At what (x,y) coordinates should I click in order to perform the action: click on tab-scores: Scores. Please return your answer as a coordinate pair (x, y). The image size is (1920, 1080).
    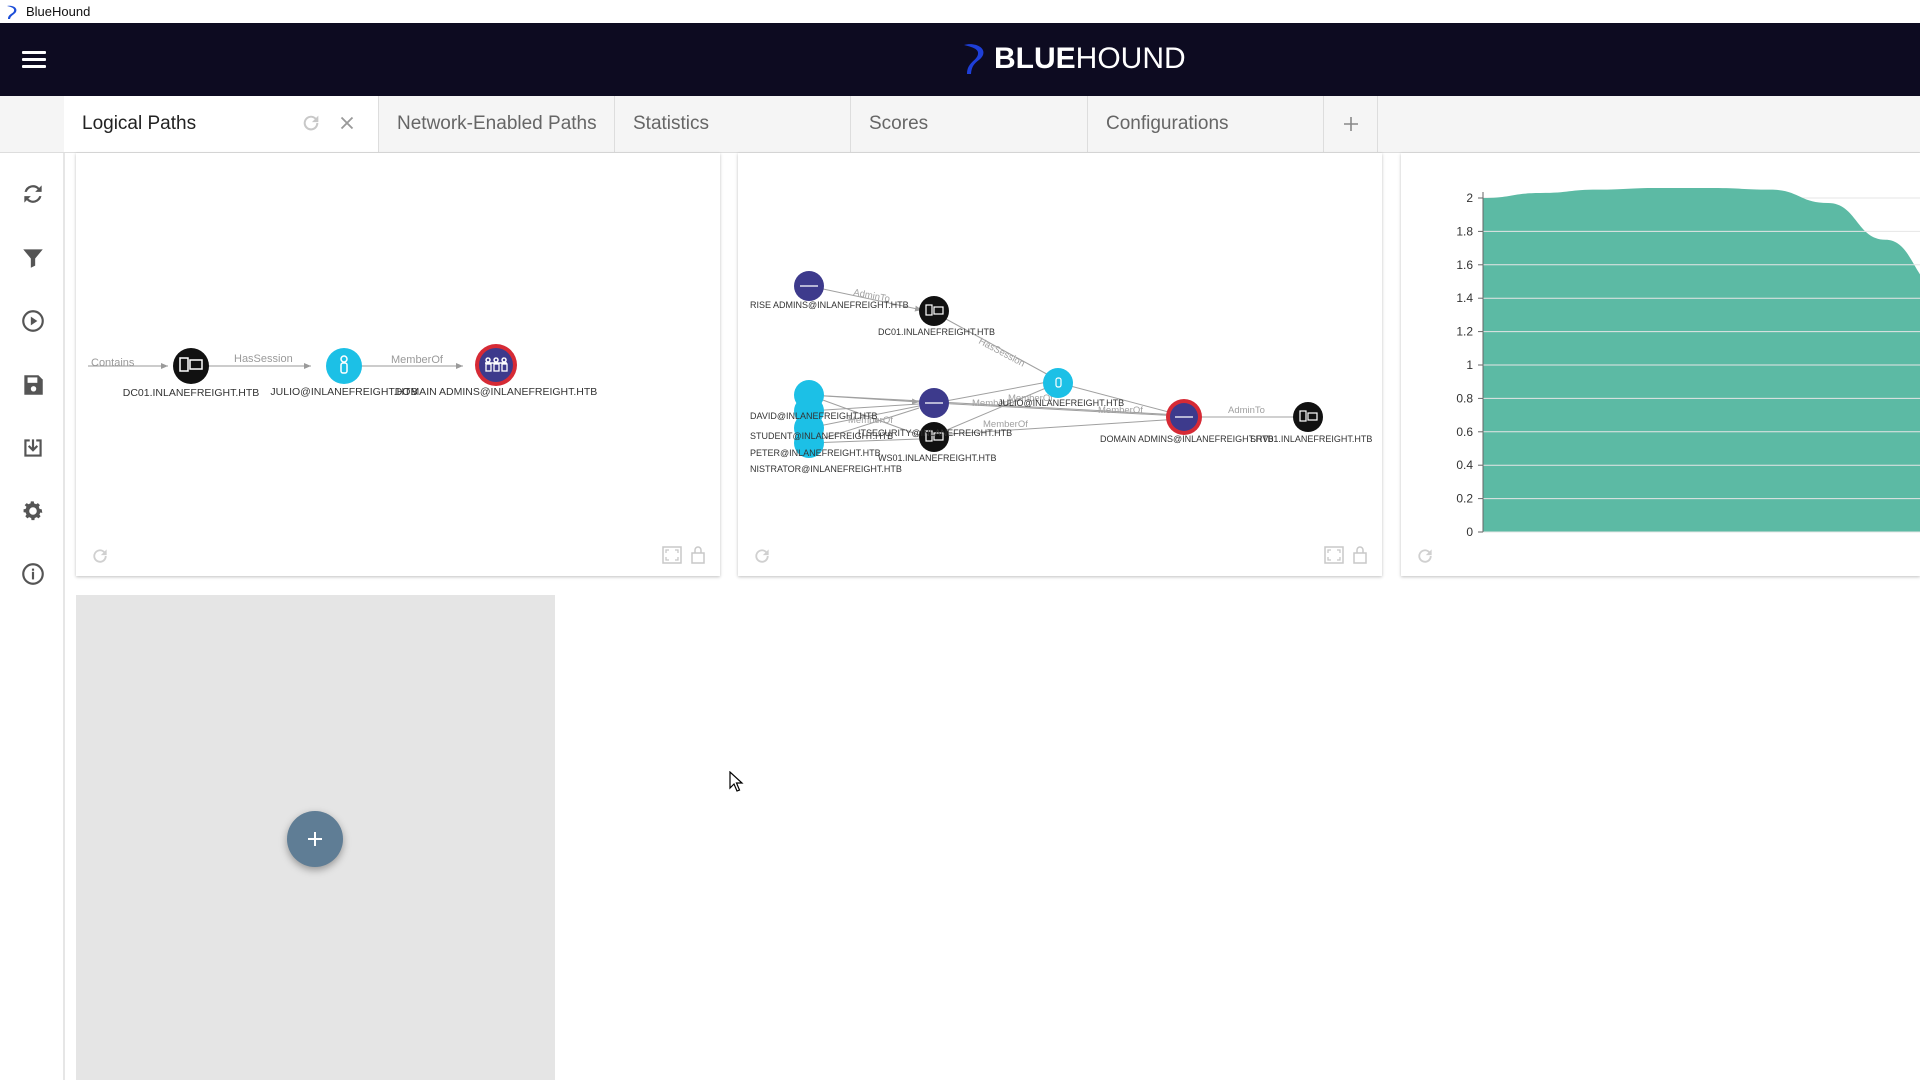
    Looking at the image, I should click on (969, 124).